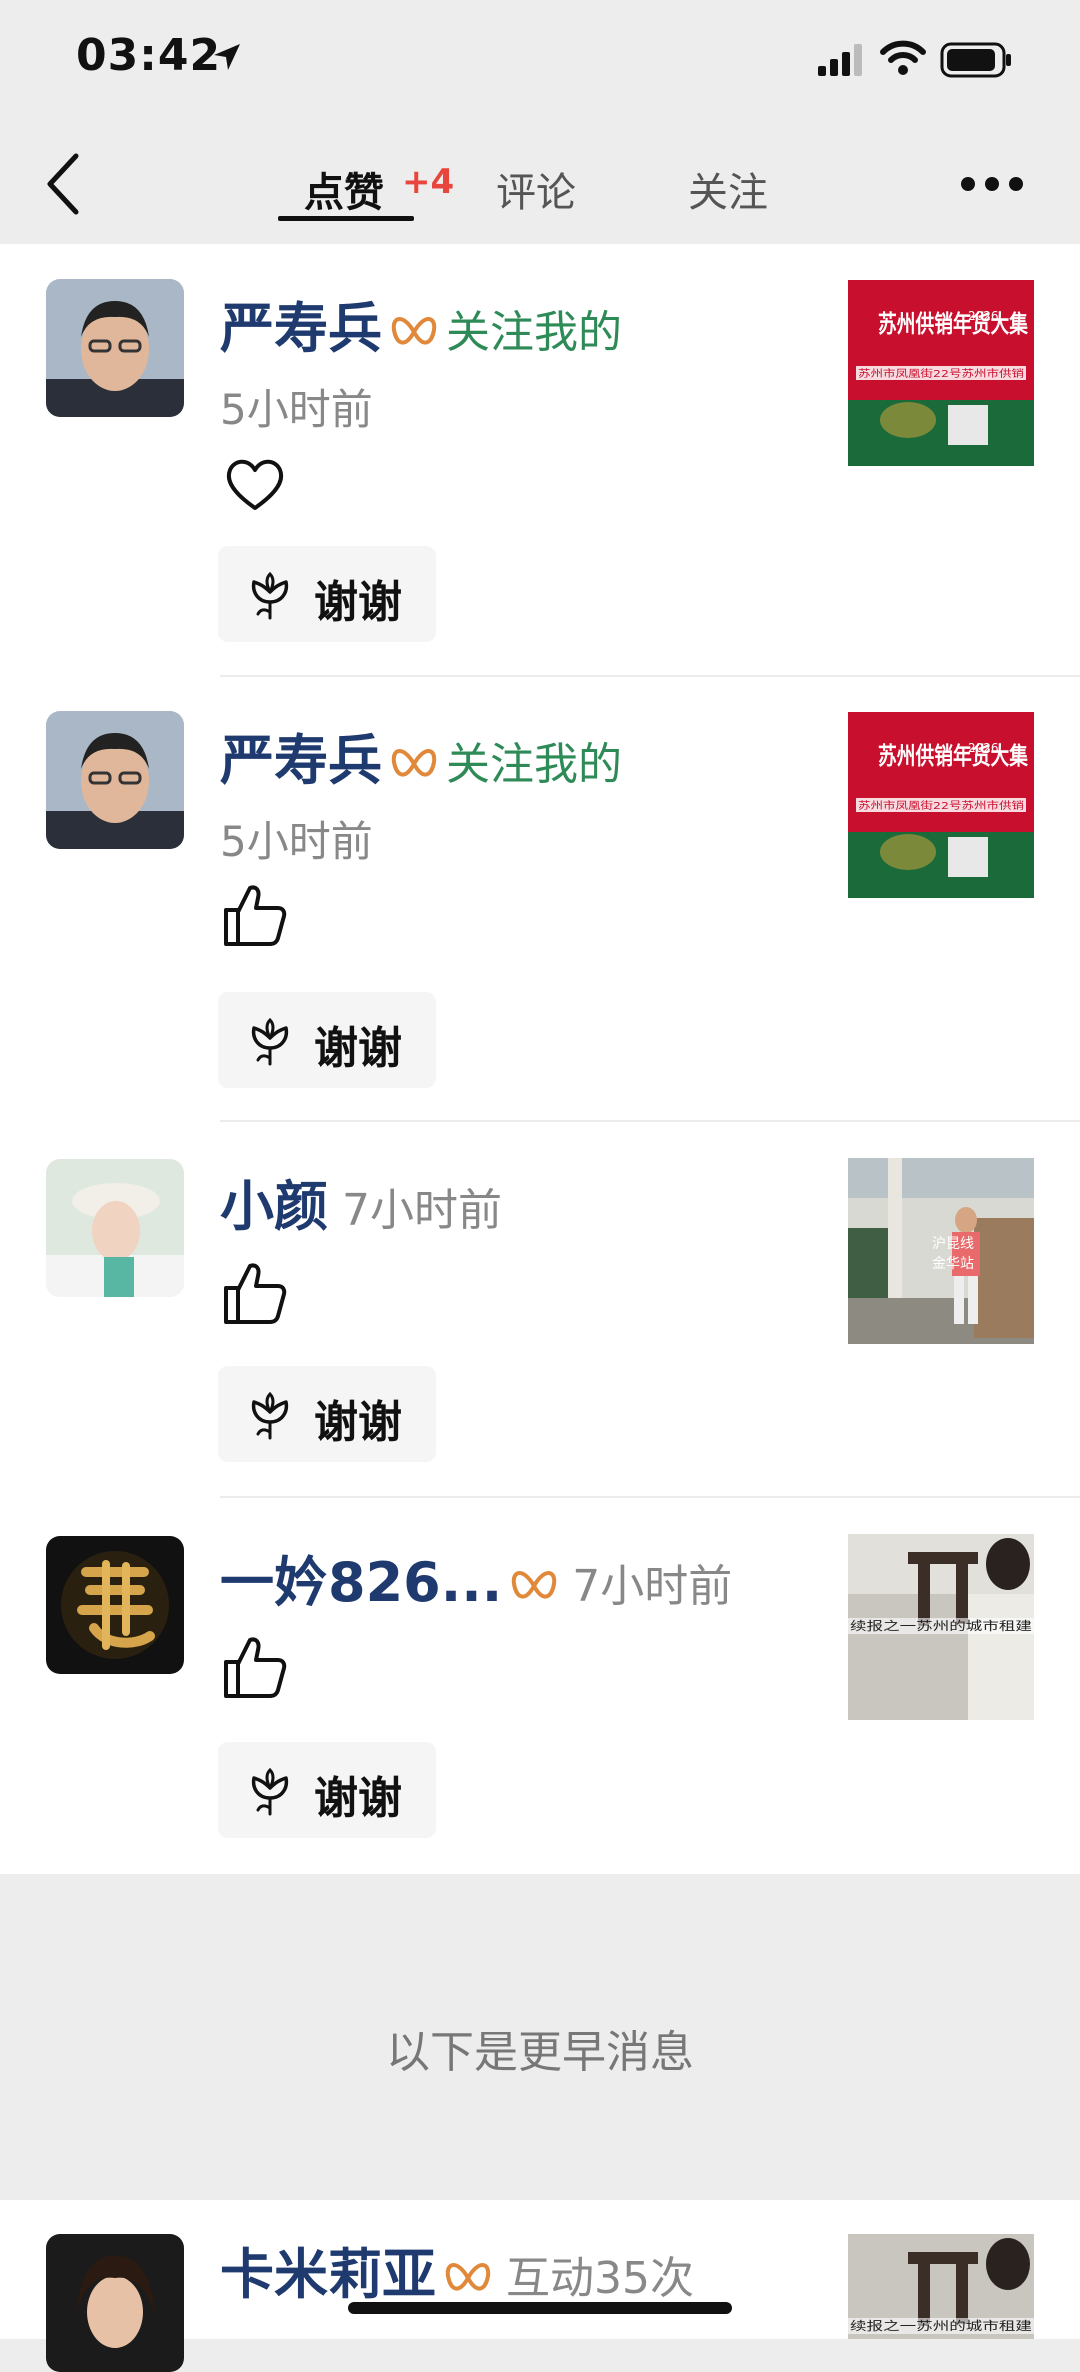 This screenshot has height=2372, width=1080. Describe the element at coordinates (953, 1264) in the screenshot. I see `thumb-caption-2: 金华站` at that location.